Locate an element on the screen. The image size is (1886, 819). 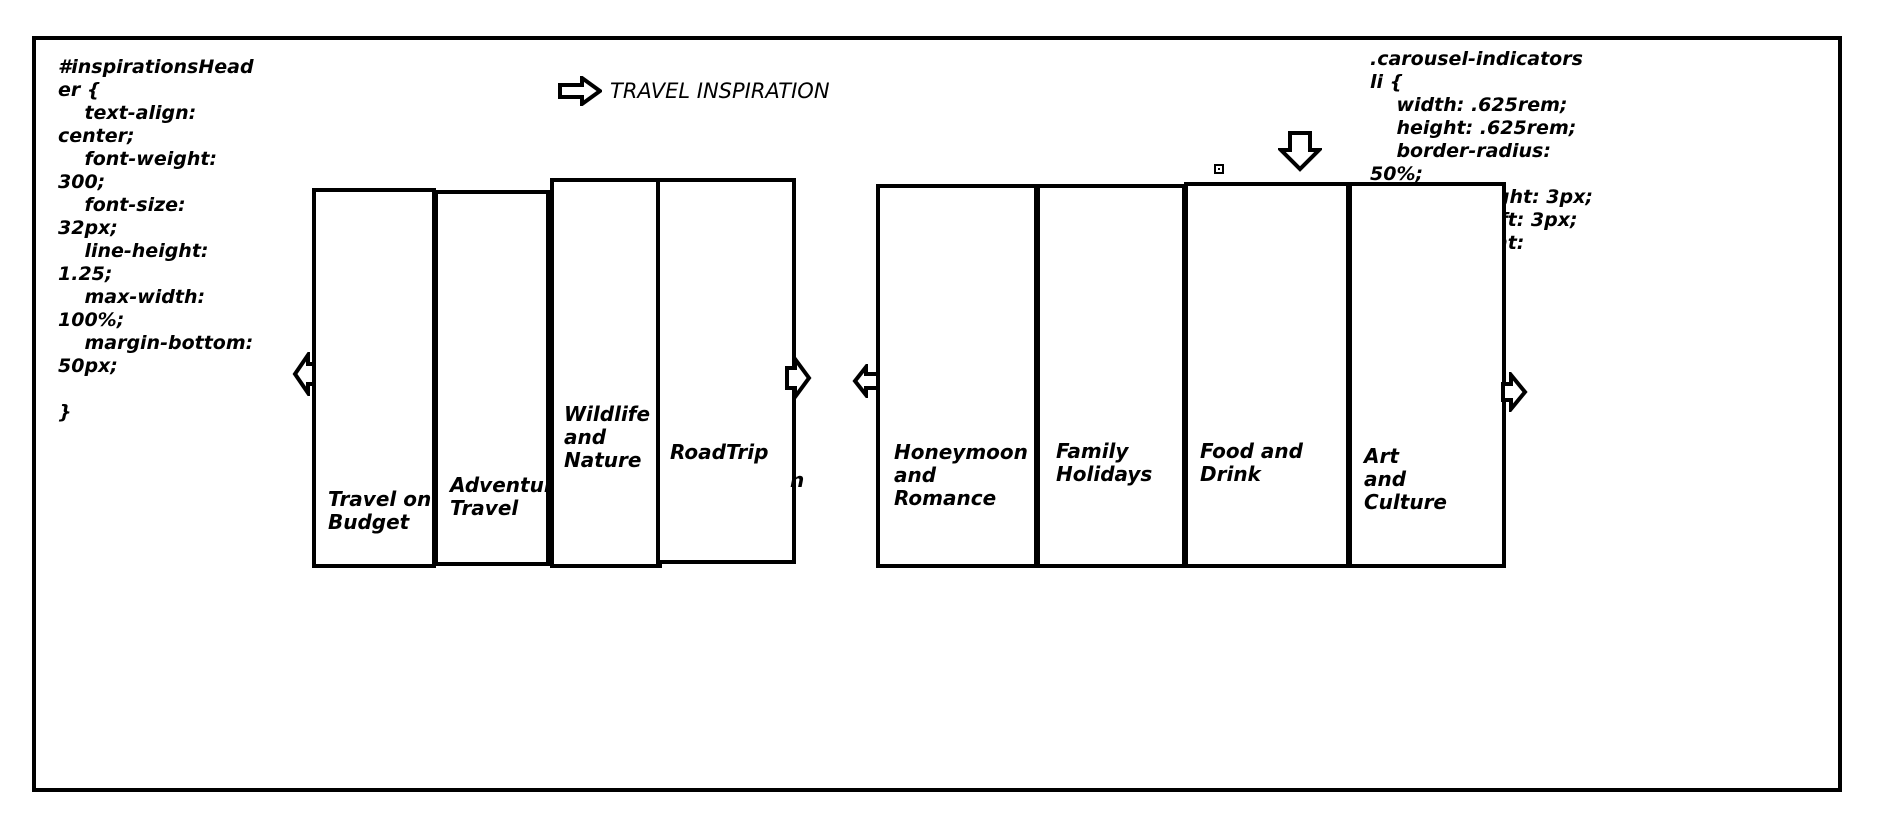
card-label: Wildlife and Nature is located at coordinates (607, 437).